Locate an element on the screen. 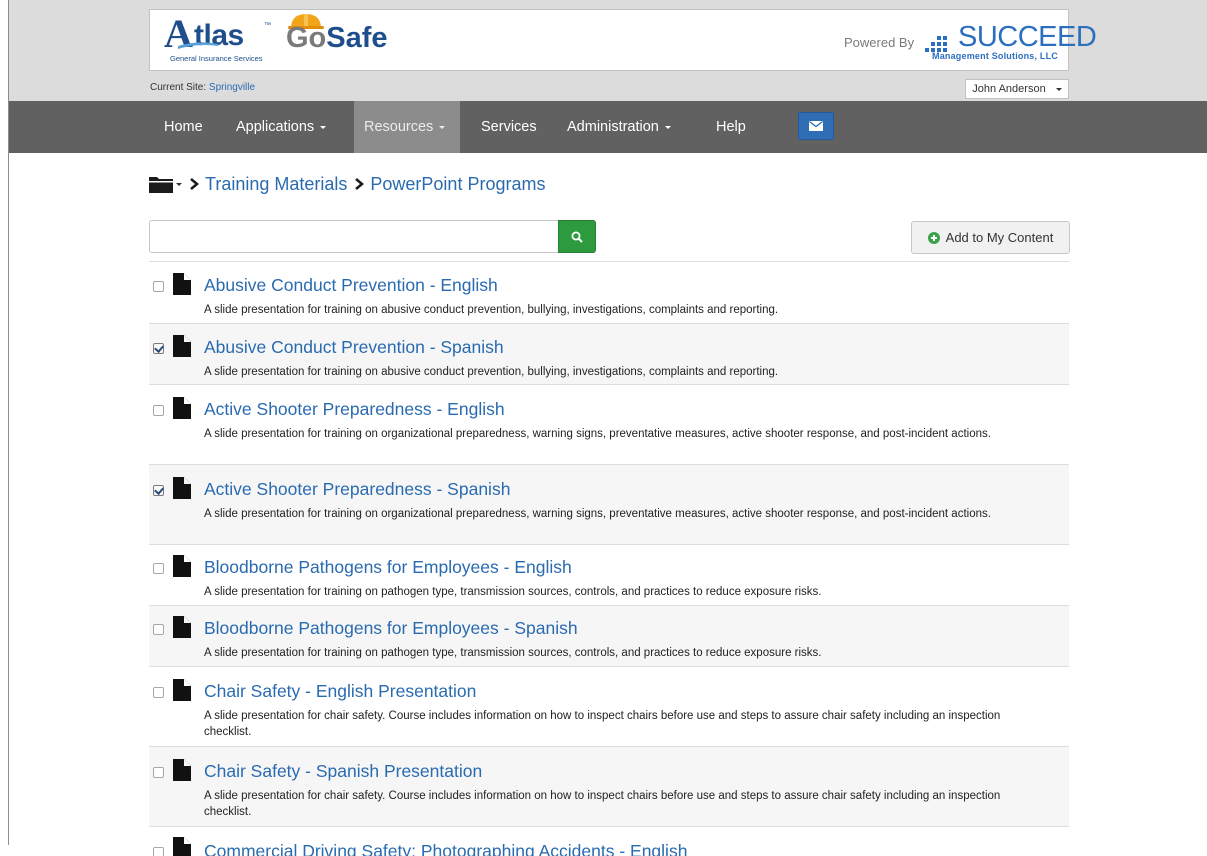  add-to-my-content-button: Add to My Content is located at coordinates (990, 237).